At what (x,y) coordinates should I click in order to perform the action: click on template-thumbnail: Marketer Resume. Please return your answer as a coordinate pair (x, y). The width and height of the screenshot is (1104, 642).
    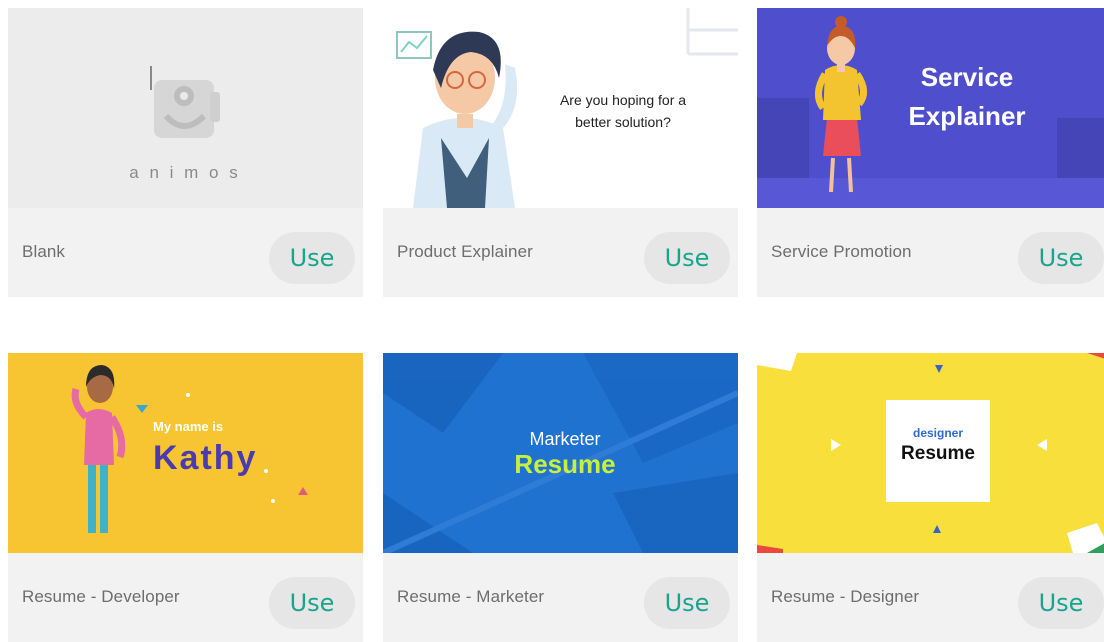
    Looking at the image, I should click on (560, 453).